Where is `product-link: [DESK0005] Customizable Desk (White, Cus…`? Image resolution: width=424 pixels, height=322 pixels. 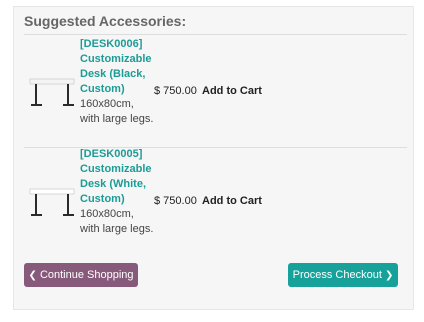 product-link: [DESK0005] Customizable Desk (White, Cus… is located at coordinates (118, 177).